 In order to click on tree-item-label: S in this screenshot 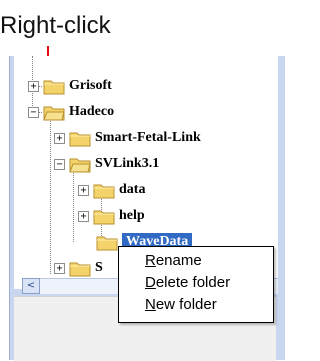, I will do `click(99, 267)`.